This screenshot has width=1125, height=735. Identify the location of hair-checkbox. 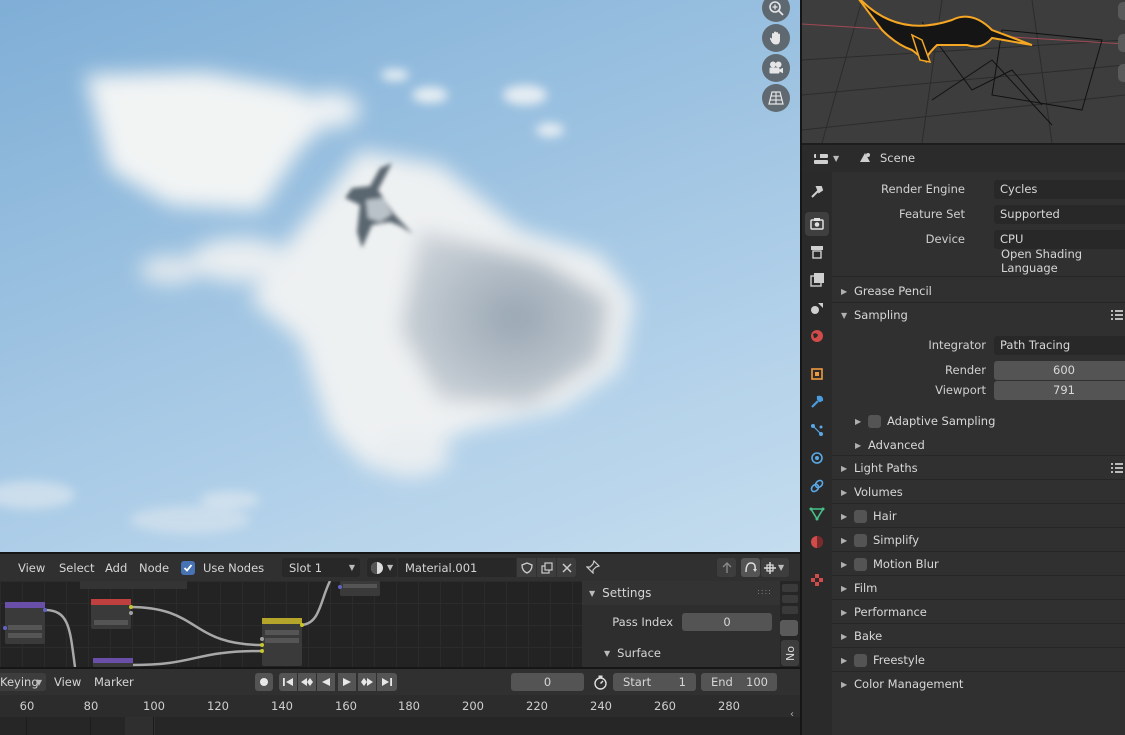
(860, 516).